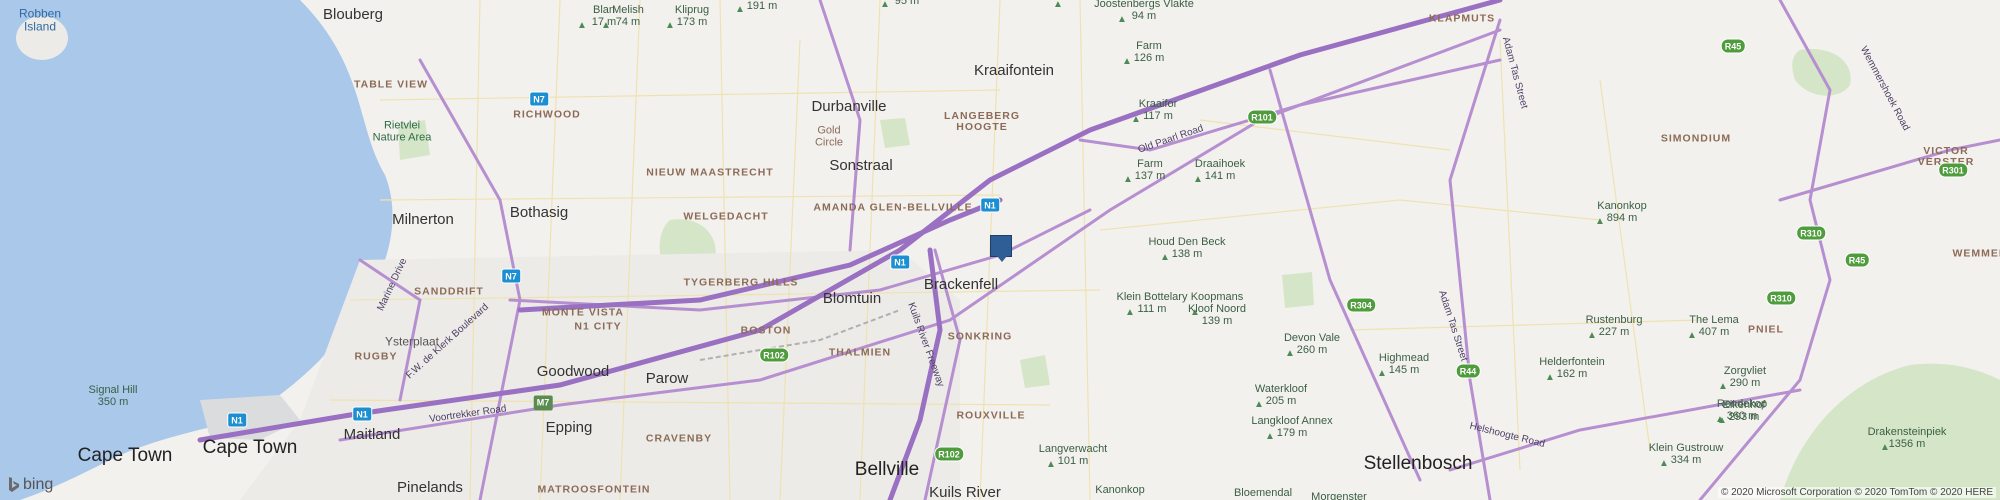 This screenshot has width=2000, height=500. Describe the element at coordinates (1217, 309) in the screenshot. I see `peak-label: Koopmans Kloof Noord 139 m` at that location.